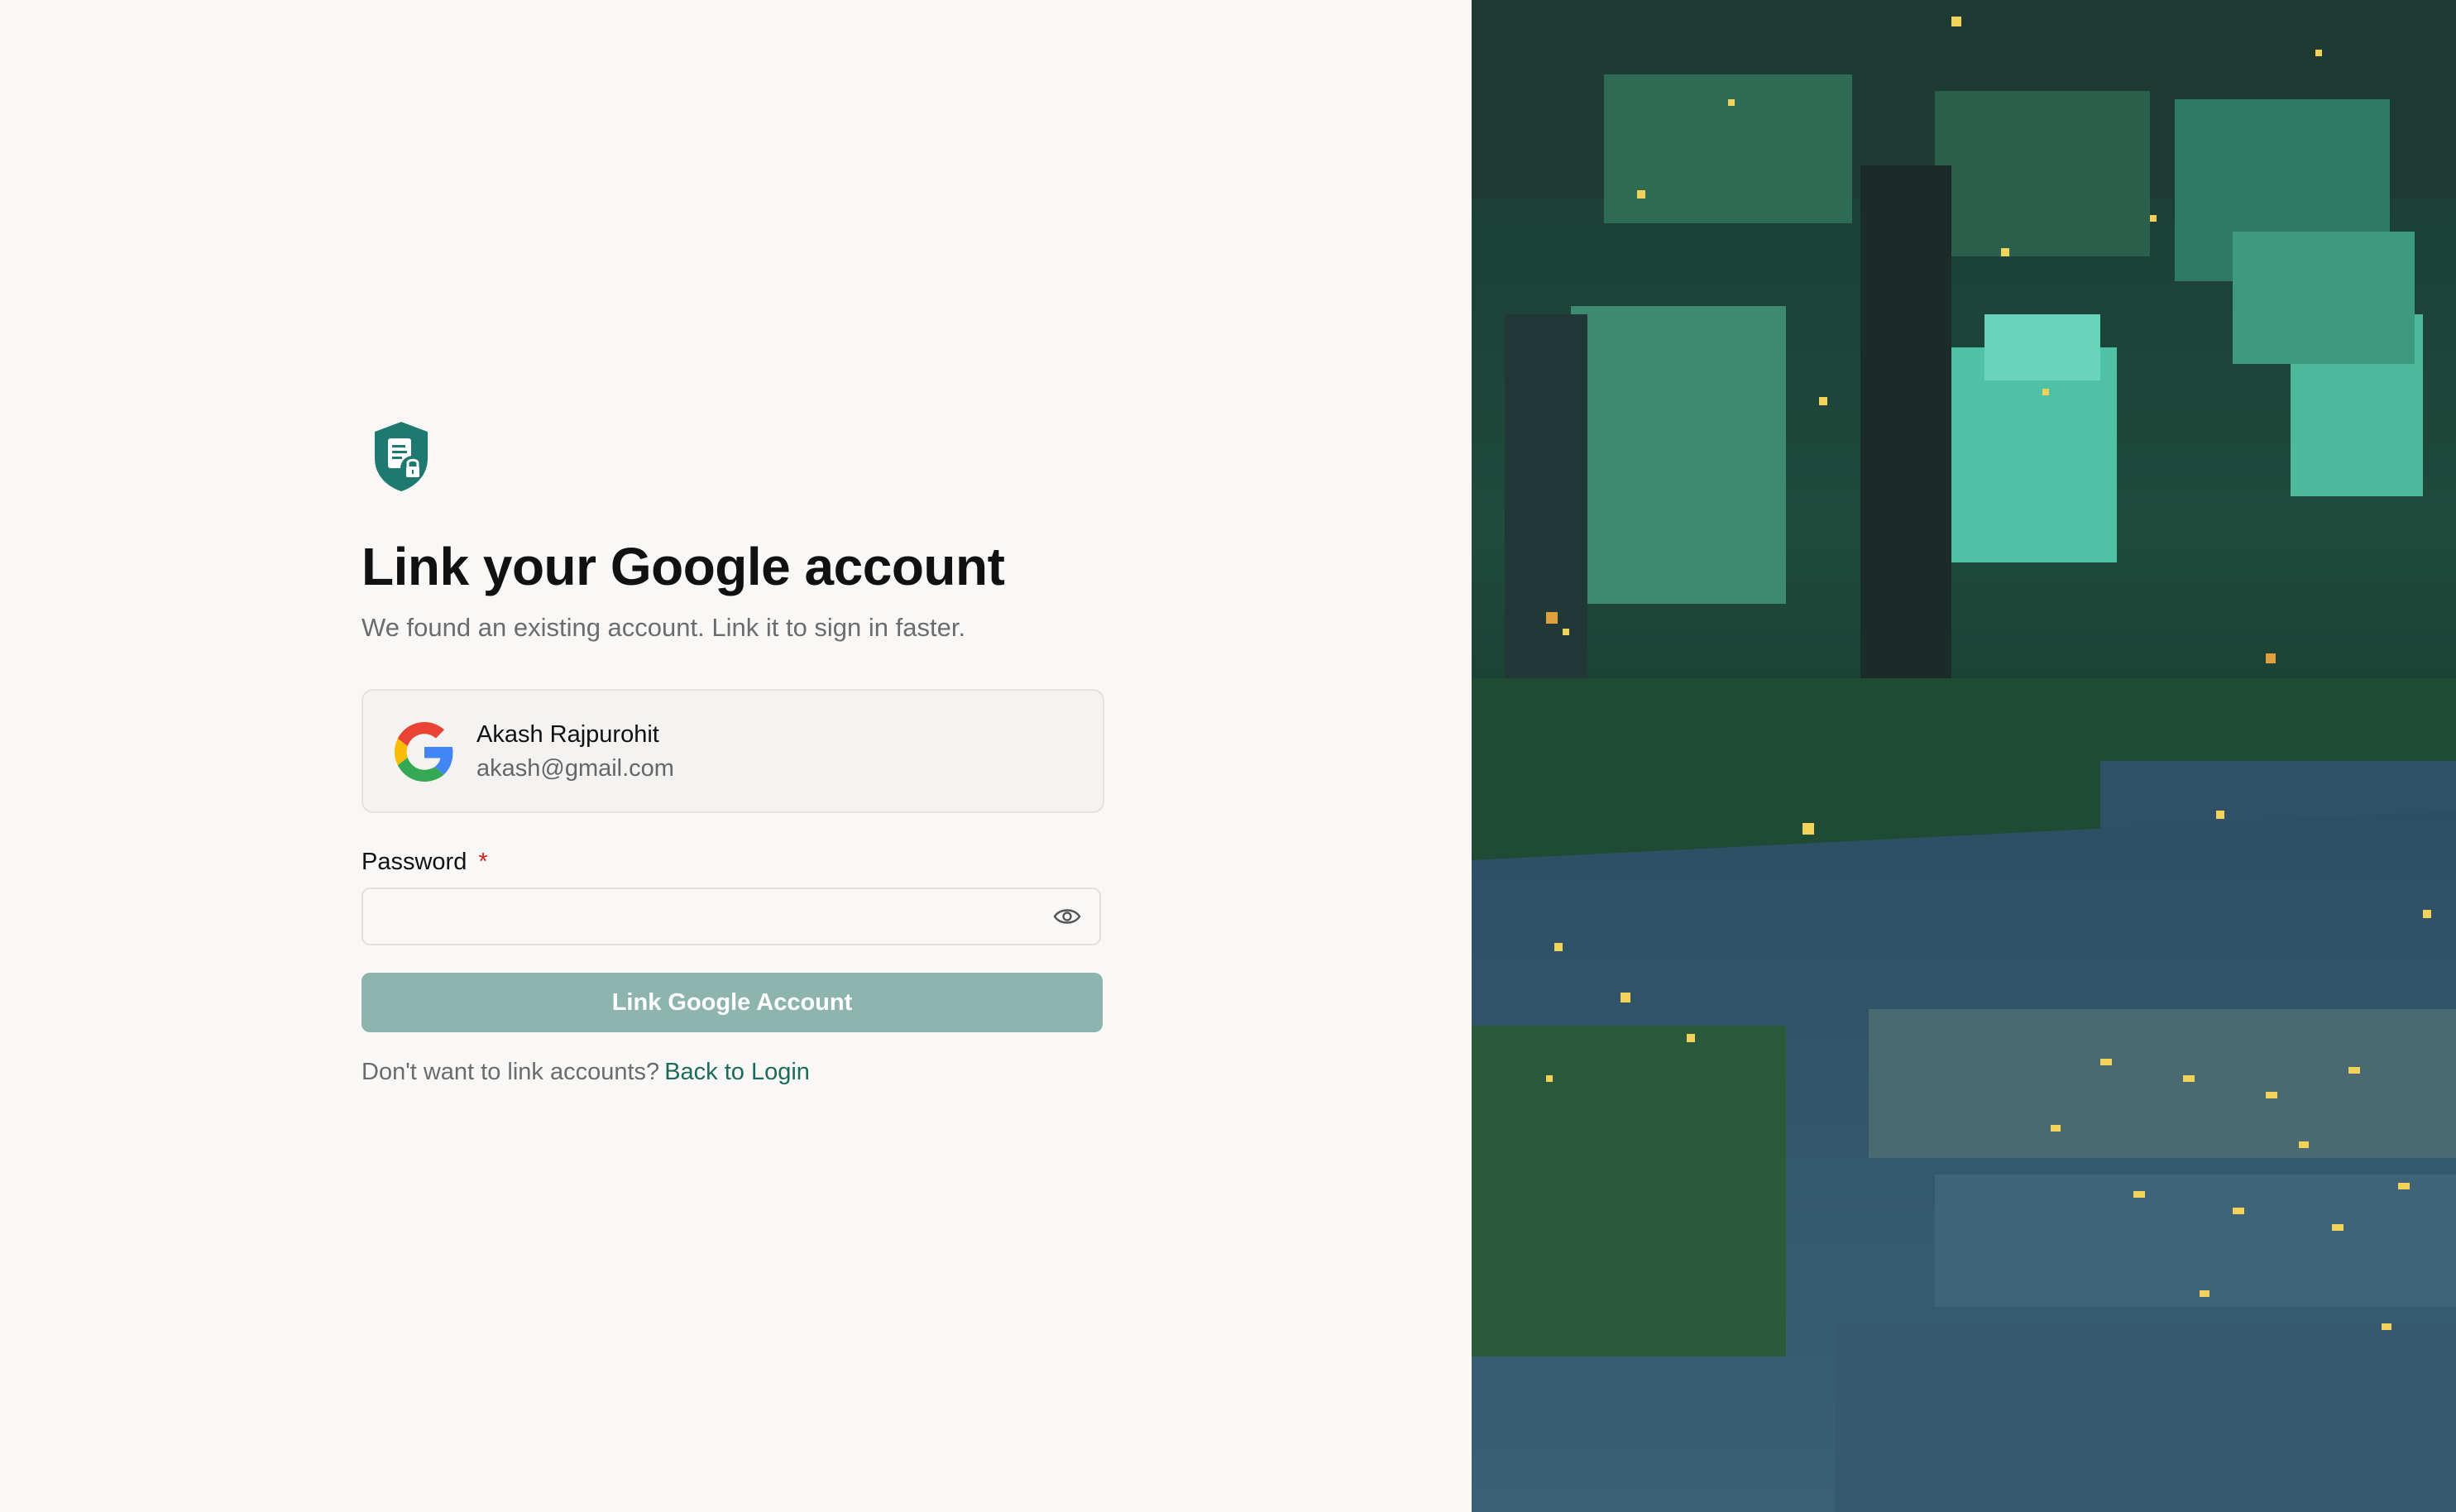 Image resolution: width=2456 pixels, height=1512 pixels. What do you see at coordinates (732, 751) in the screenshot?
I see `google-account-card: Akash Rajpurohit akash@gmail.com` at bounding box center [732, 751].